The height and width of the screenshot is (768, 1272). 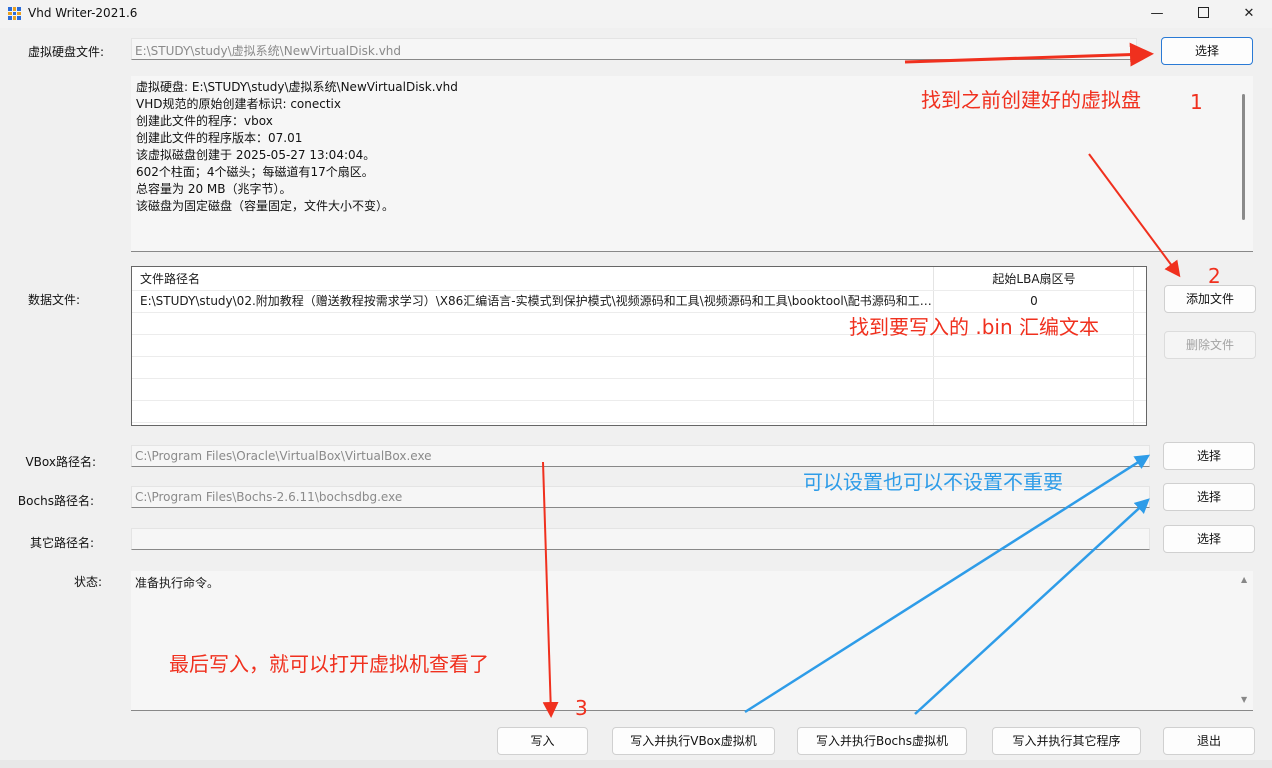 I want to click on scroll-down-icon: ▼, so click(x=1244, y=699).